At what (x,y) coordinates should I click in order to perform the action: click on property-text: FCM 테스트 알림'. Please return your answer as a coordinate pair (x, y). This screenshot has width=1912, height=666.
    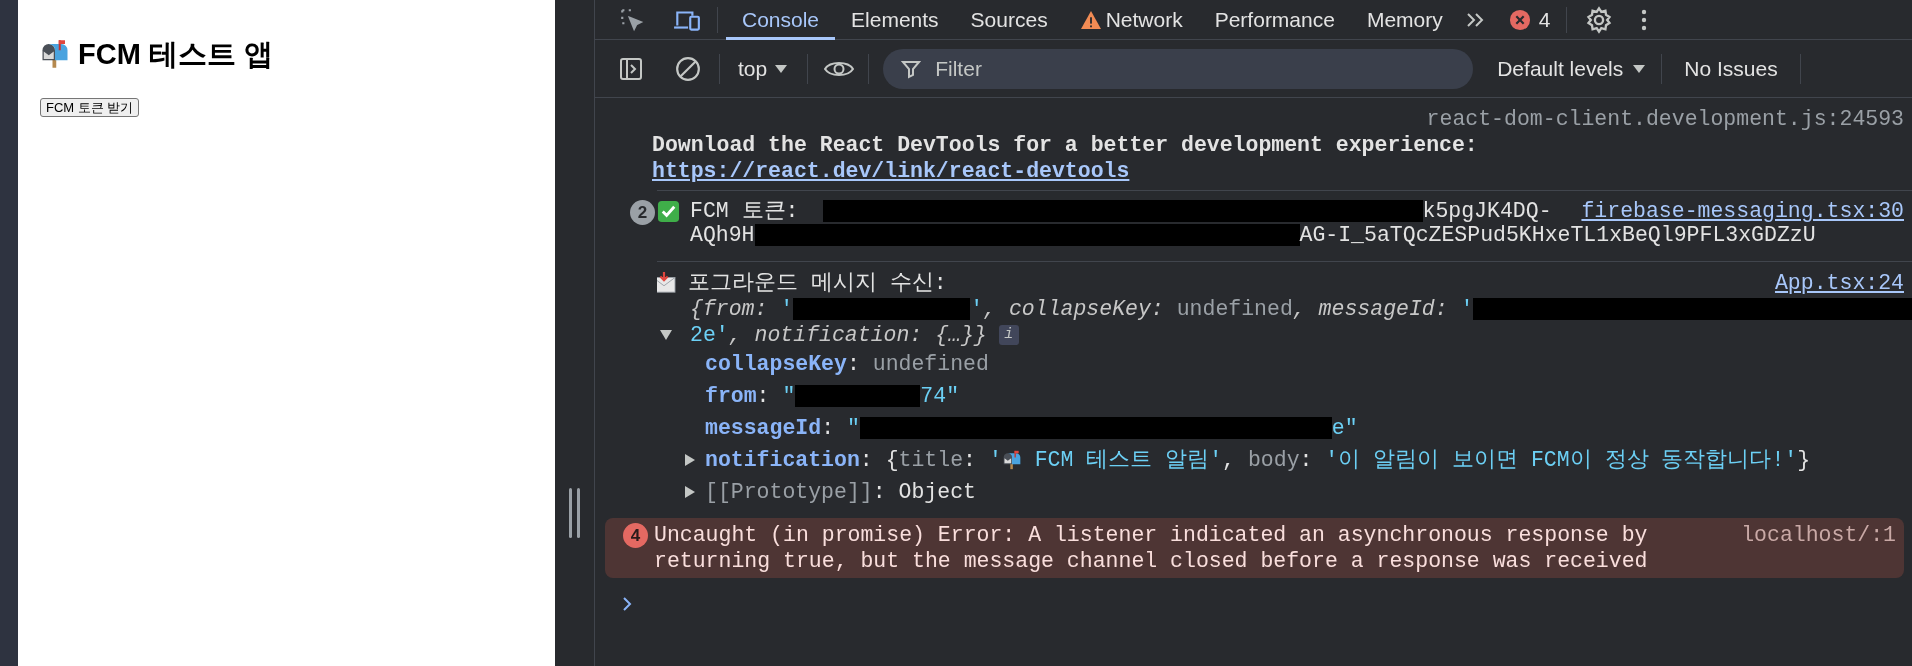
    Looking at the image, I should click on (1128, 460).